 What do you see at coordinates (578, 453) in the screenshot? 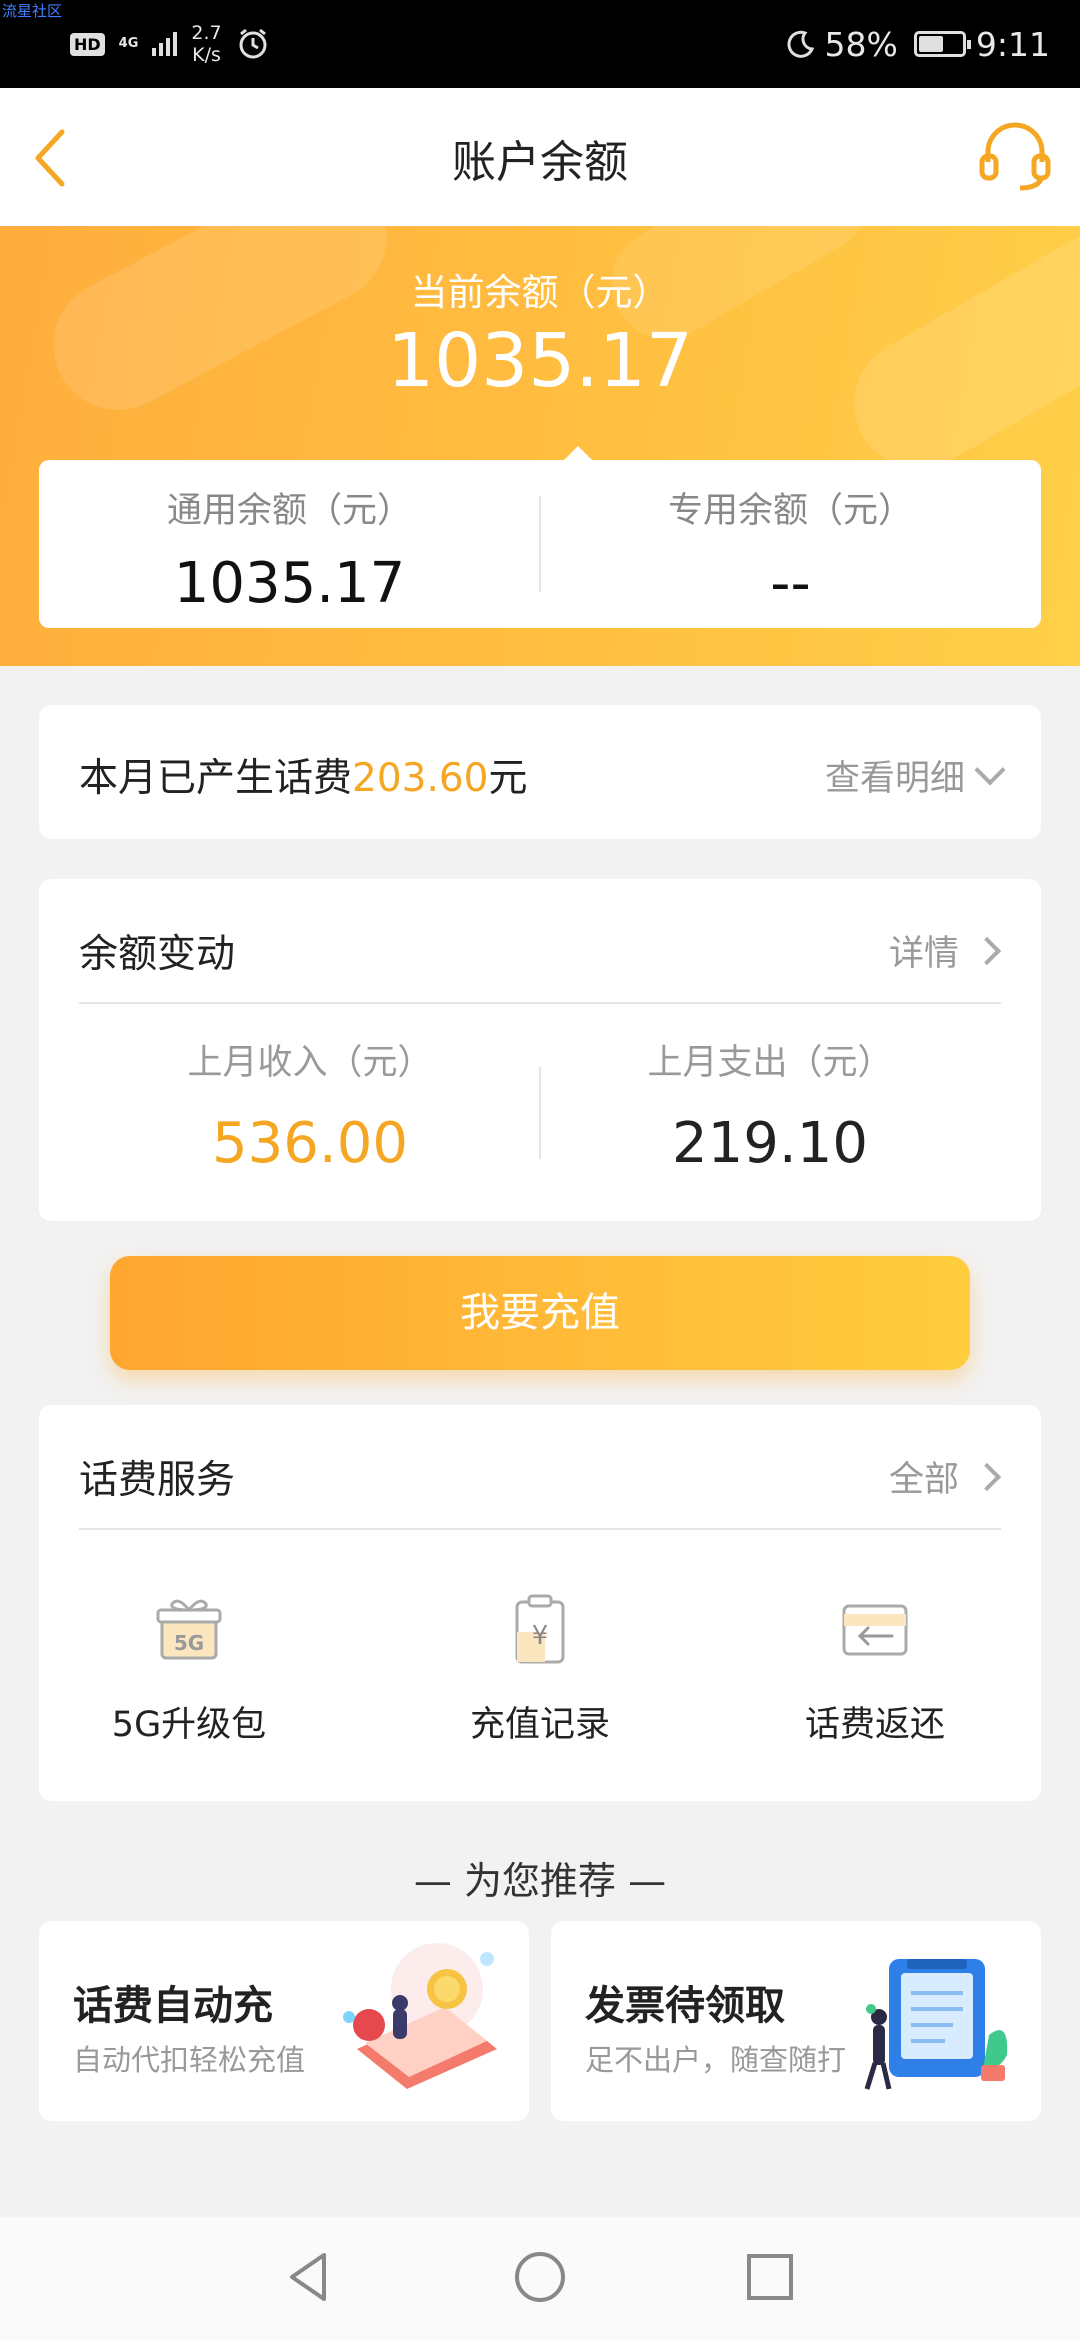
I see `card-notch` at bounding box center [578, 453].